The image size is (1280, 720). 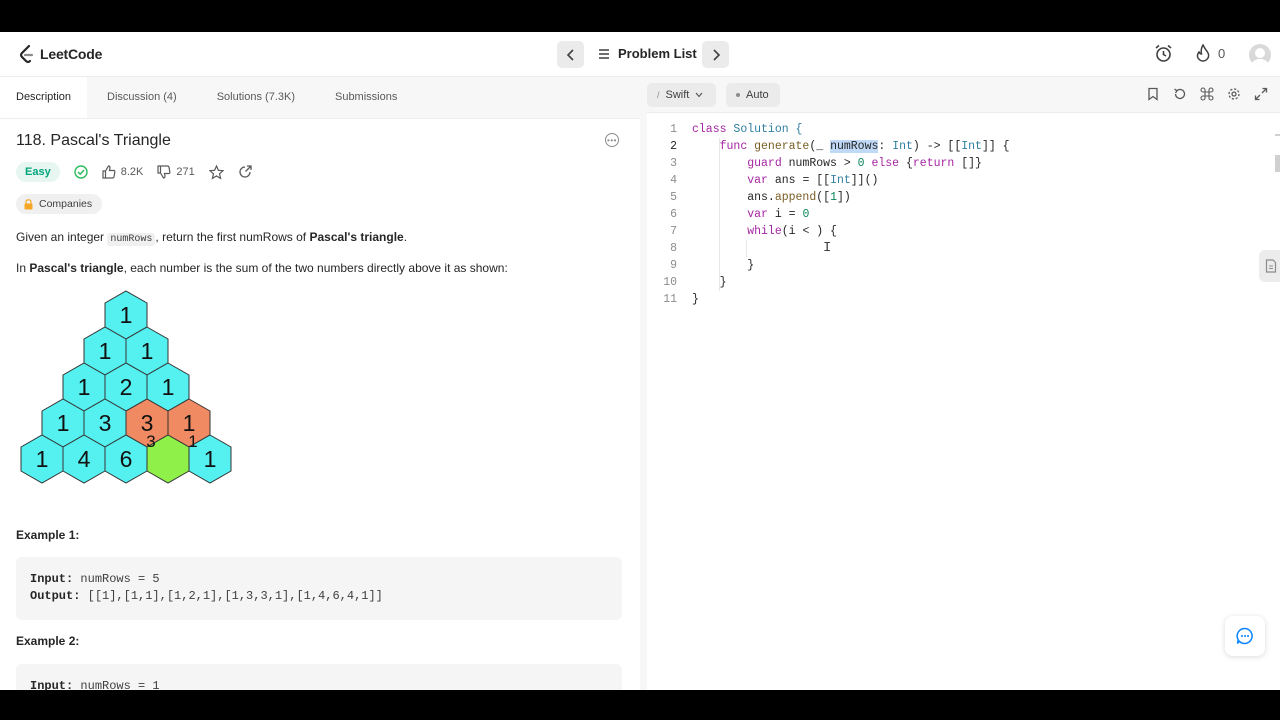 I want to click on command-icon, so click(x=1207, y=94).